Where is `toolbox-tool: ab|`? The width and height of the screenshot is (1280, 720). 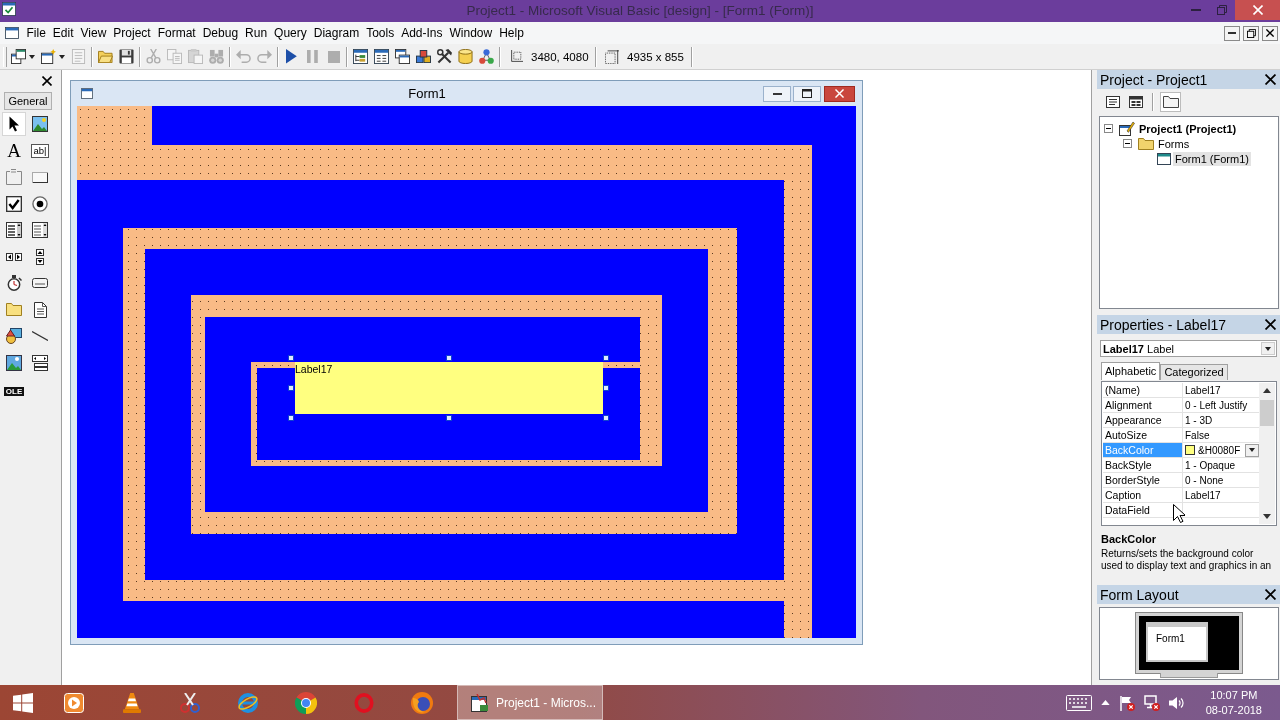
toolbox-tool: ab| is located at coordinates (40, 150).